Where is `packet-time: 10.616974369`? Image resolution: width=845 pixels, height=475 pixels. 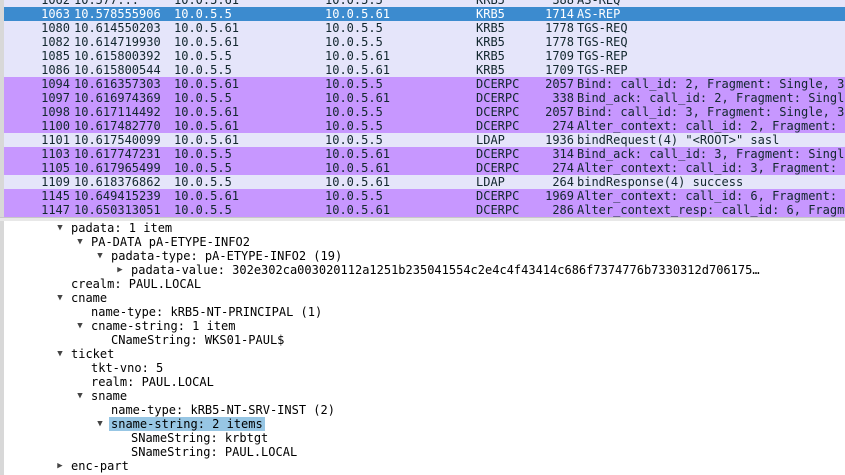
packet-time: 10.616974369 is located at coordinates (117, 98).